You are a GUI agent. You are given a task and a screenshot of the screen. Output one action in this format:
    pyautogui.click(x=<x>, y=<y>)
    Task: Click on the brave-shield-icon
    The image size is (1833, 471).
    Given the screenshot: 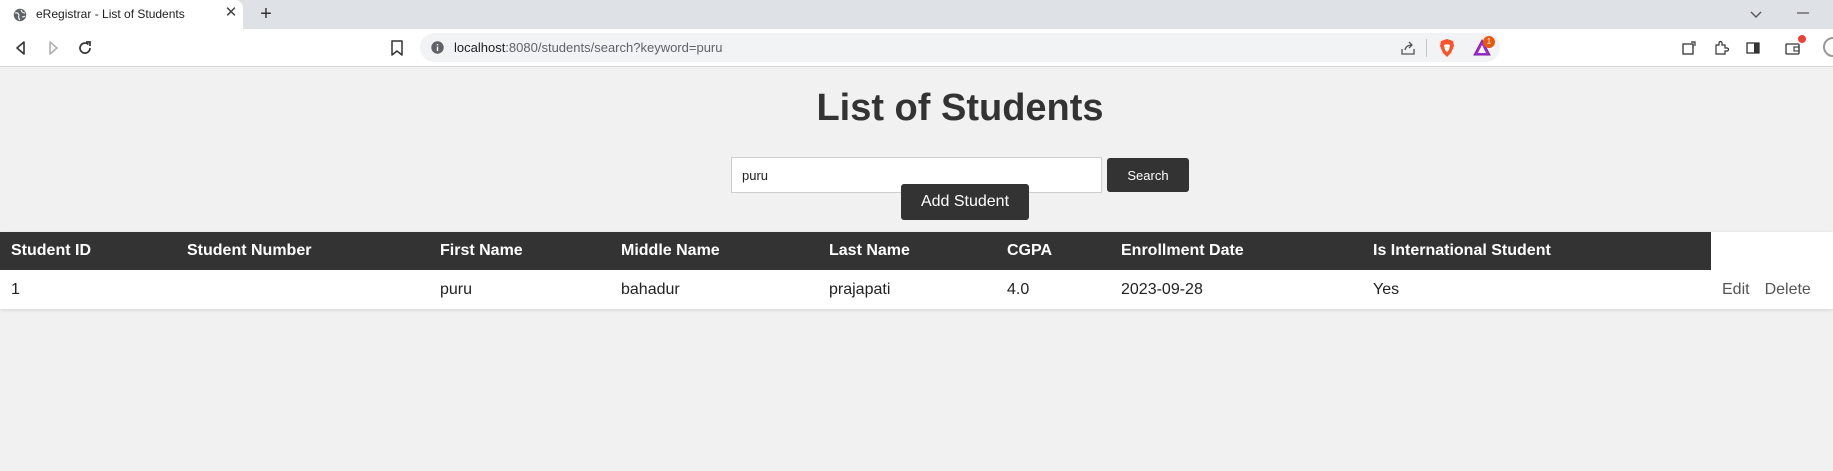 What is the action you would take?
    pyautogui.click(x=1447, y=48)
    